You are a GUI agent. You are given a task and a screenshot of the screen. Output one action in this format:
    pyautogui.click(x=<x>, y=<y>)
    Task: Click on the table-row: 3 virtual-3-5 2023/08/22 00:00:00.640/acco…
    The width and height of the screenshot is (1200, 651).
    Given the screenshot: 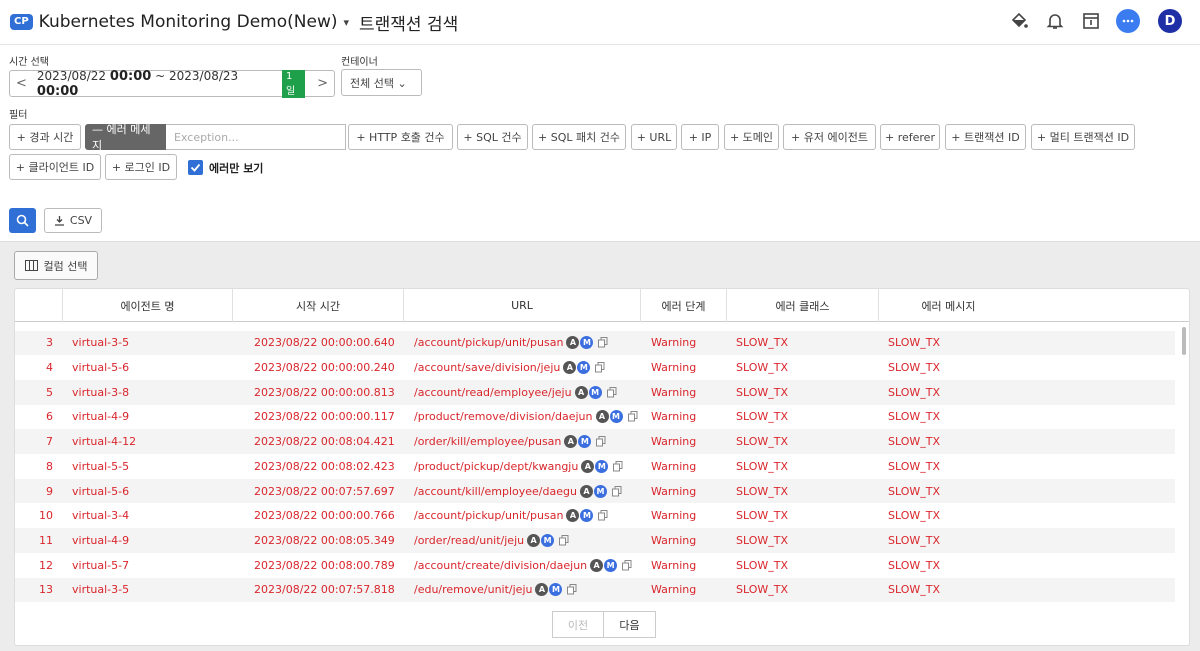 What is the action you would take?
    pyautogui.click(x=595, y=343)
    